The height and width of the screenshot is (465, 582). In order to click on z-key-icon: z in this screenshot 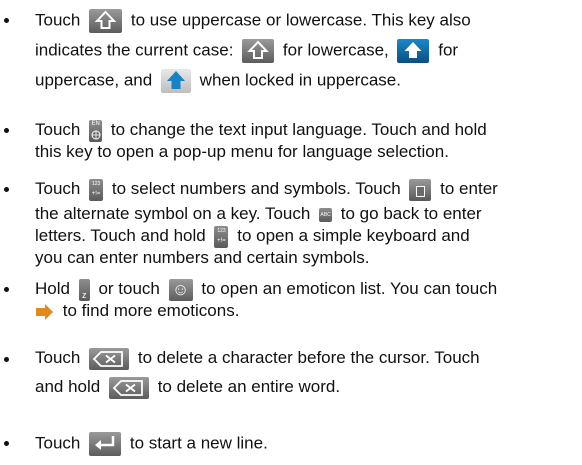, I will do `click(84, 289)`.